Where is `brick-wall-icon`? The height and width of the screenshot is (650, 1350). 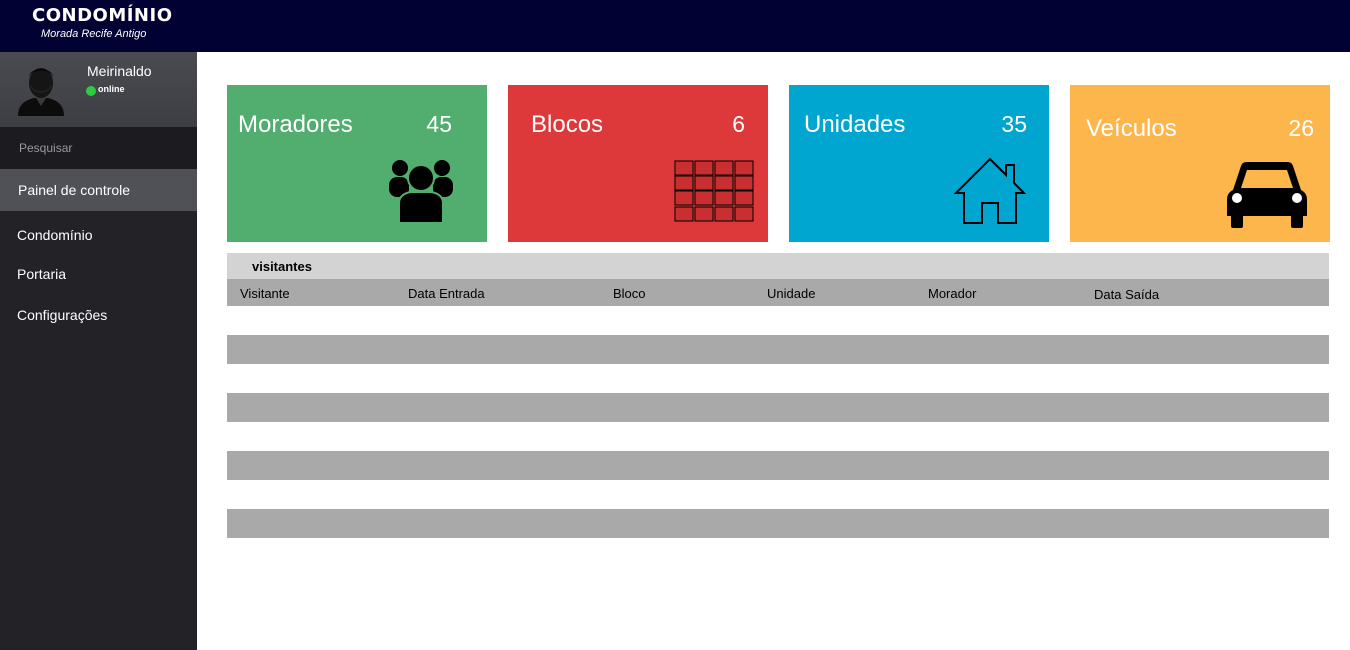 brick-wall-icon is located at coordinates (714, 191).